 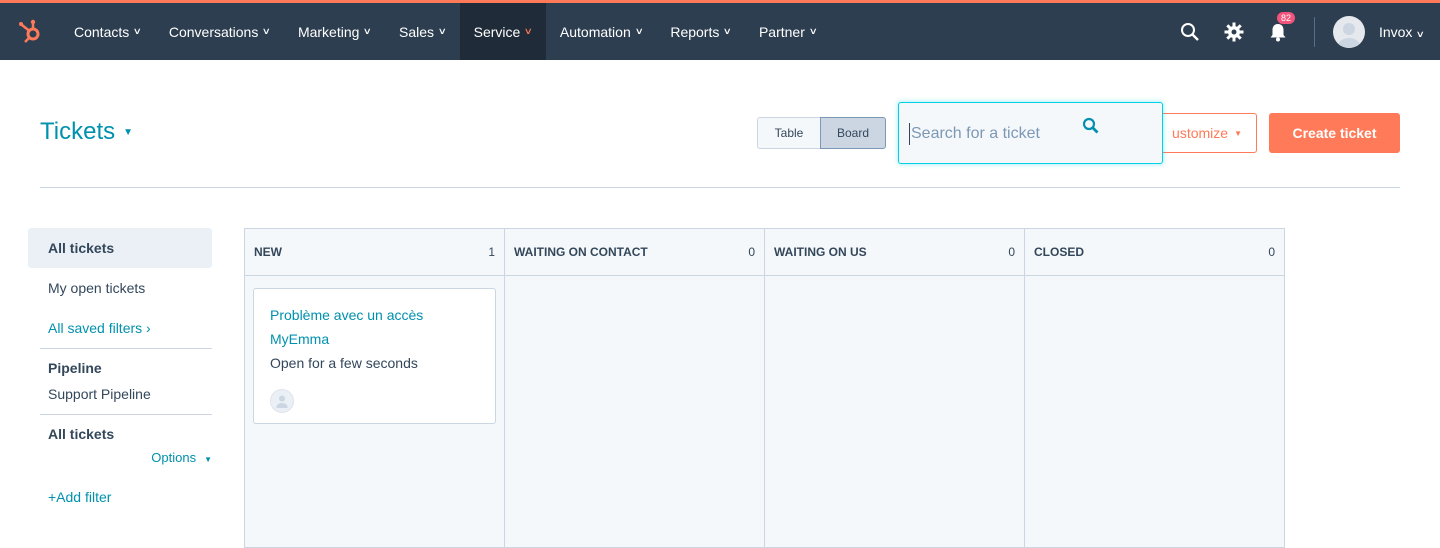 What do you see at coordinates (1234, 32) in the screenshot?
I see `gear-icon` at bounding box center [1234, 32].